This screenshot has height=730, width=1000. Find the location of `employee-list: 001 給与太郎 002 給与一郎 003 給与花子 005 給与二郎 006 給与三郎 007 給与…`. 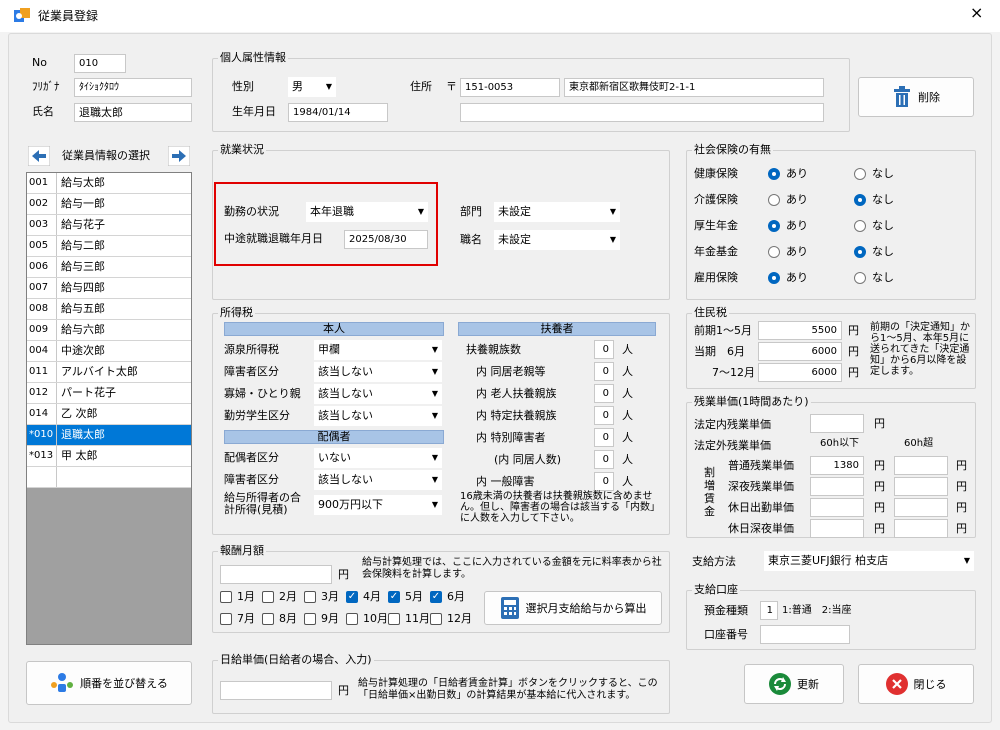

employee-list: 001 給与太郎 002 給与一郎 003 給与花子 005 給与二郎 006 給与三郎 007 給与… is located at coordinates (109, 408).